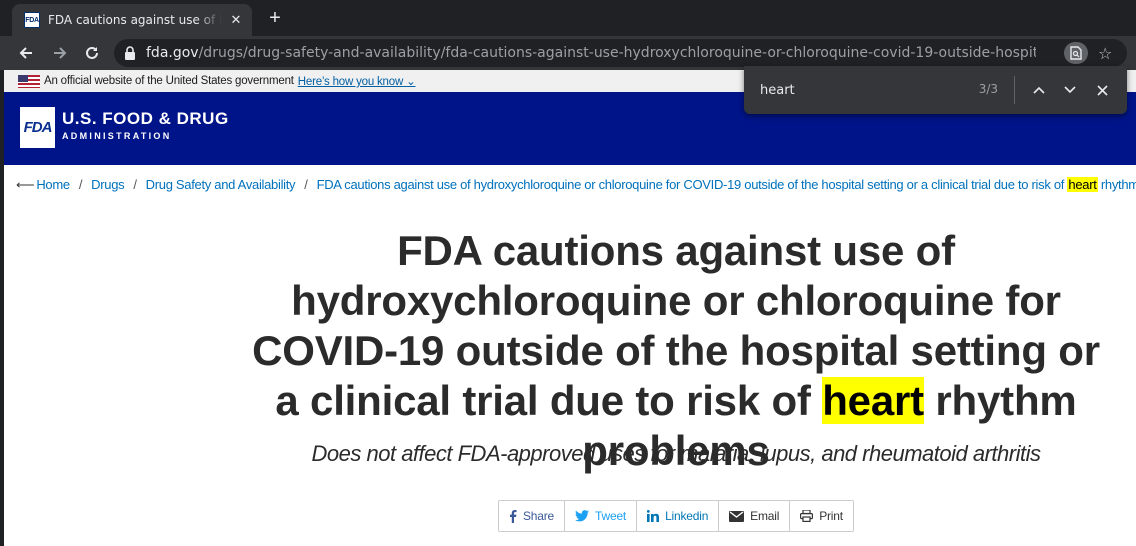  Describe the element at coordinates (411, 82) in the screenshot. I see `chevron-down-icon: ⌄` at that location.